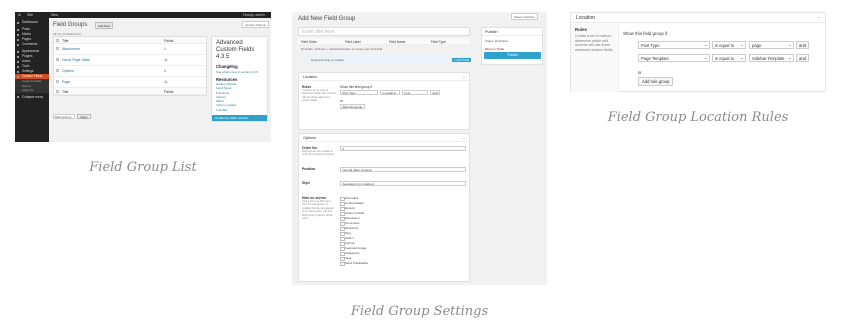  What do you see at coordinates (84, 116) in the screenshot?
I see `apply-button: Apply` at bounding box center [84, 116].